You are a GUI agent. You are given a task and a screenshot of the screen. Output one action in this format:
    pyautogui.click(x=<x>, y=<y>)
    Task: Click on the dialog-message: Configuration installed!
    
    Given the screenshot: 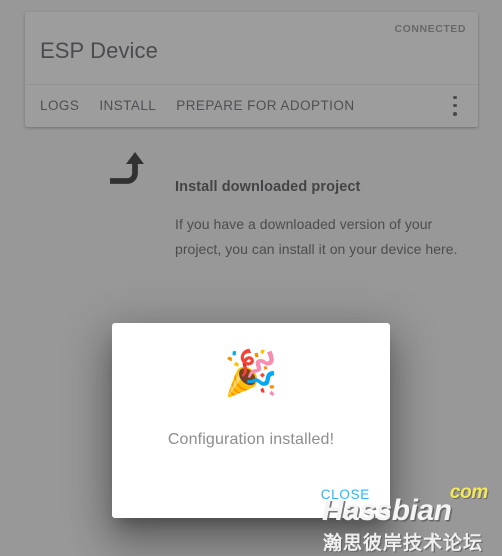 What is the action you would take?
    pyautogui.click(x=251, y=439)
    